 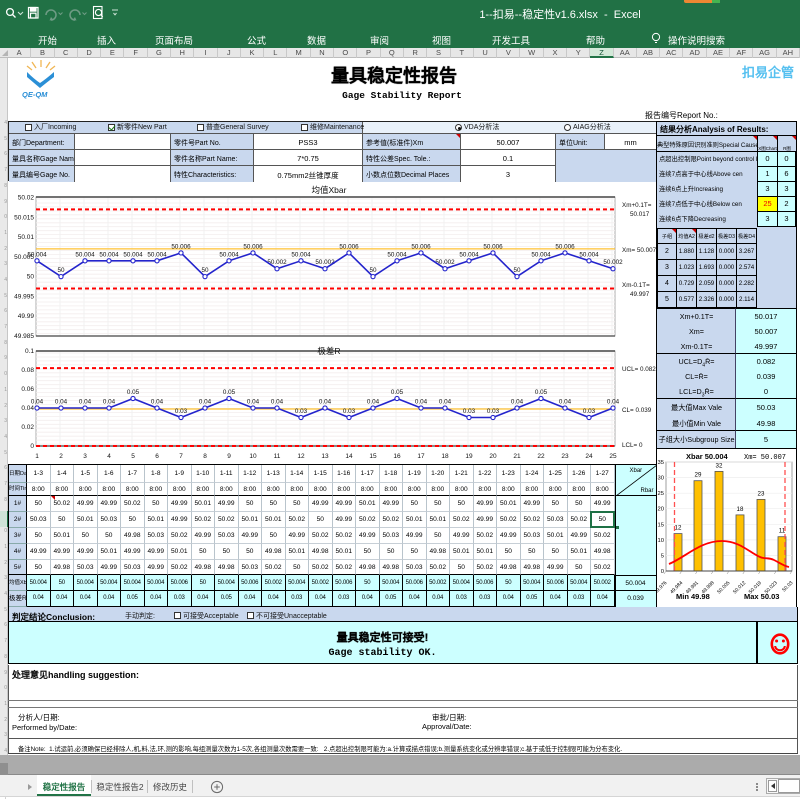 I want to click on svg-text: 0.1, so click(x=29, y=351).